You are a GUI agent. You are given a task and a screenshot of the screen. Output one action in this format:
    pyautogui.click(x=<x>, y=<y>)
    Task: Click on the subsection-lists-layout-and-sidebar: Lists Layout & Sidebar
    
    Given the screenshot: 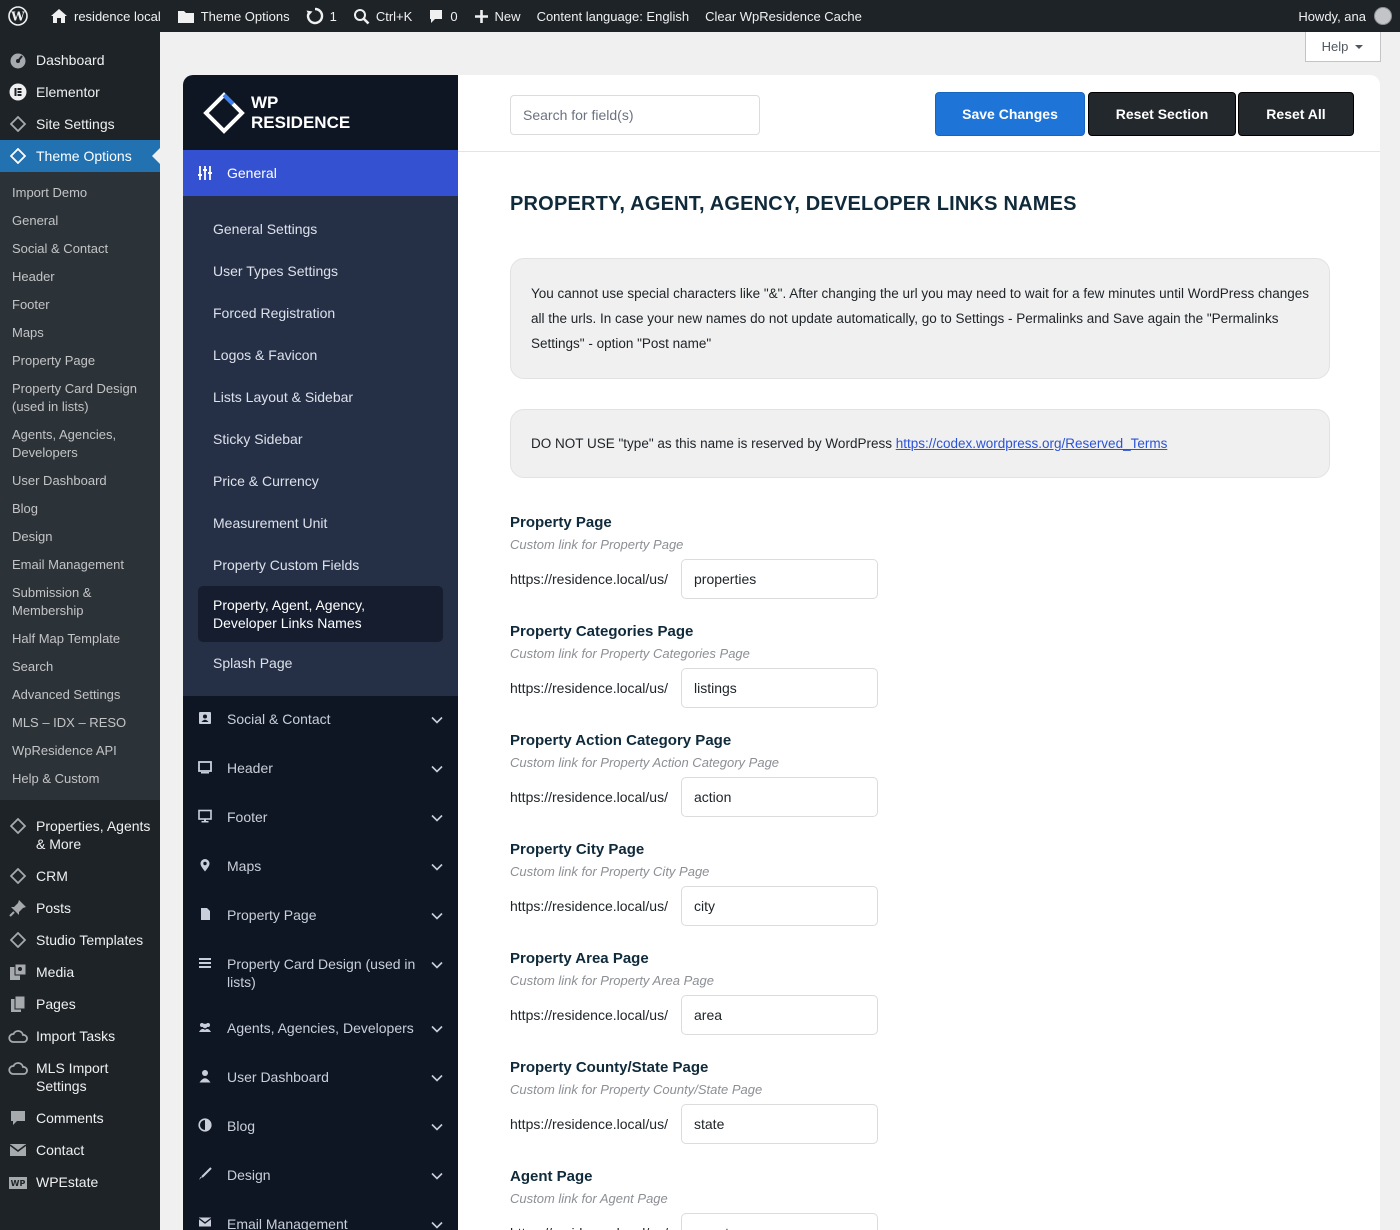 What is the action you would take?
    pyautogui.click(x=320, y=397)
    